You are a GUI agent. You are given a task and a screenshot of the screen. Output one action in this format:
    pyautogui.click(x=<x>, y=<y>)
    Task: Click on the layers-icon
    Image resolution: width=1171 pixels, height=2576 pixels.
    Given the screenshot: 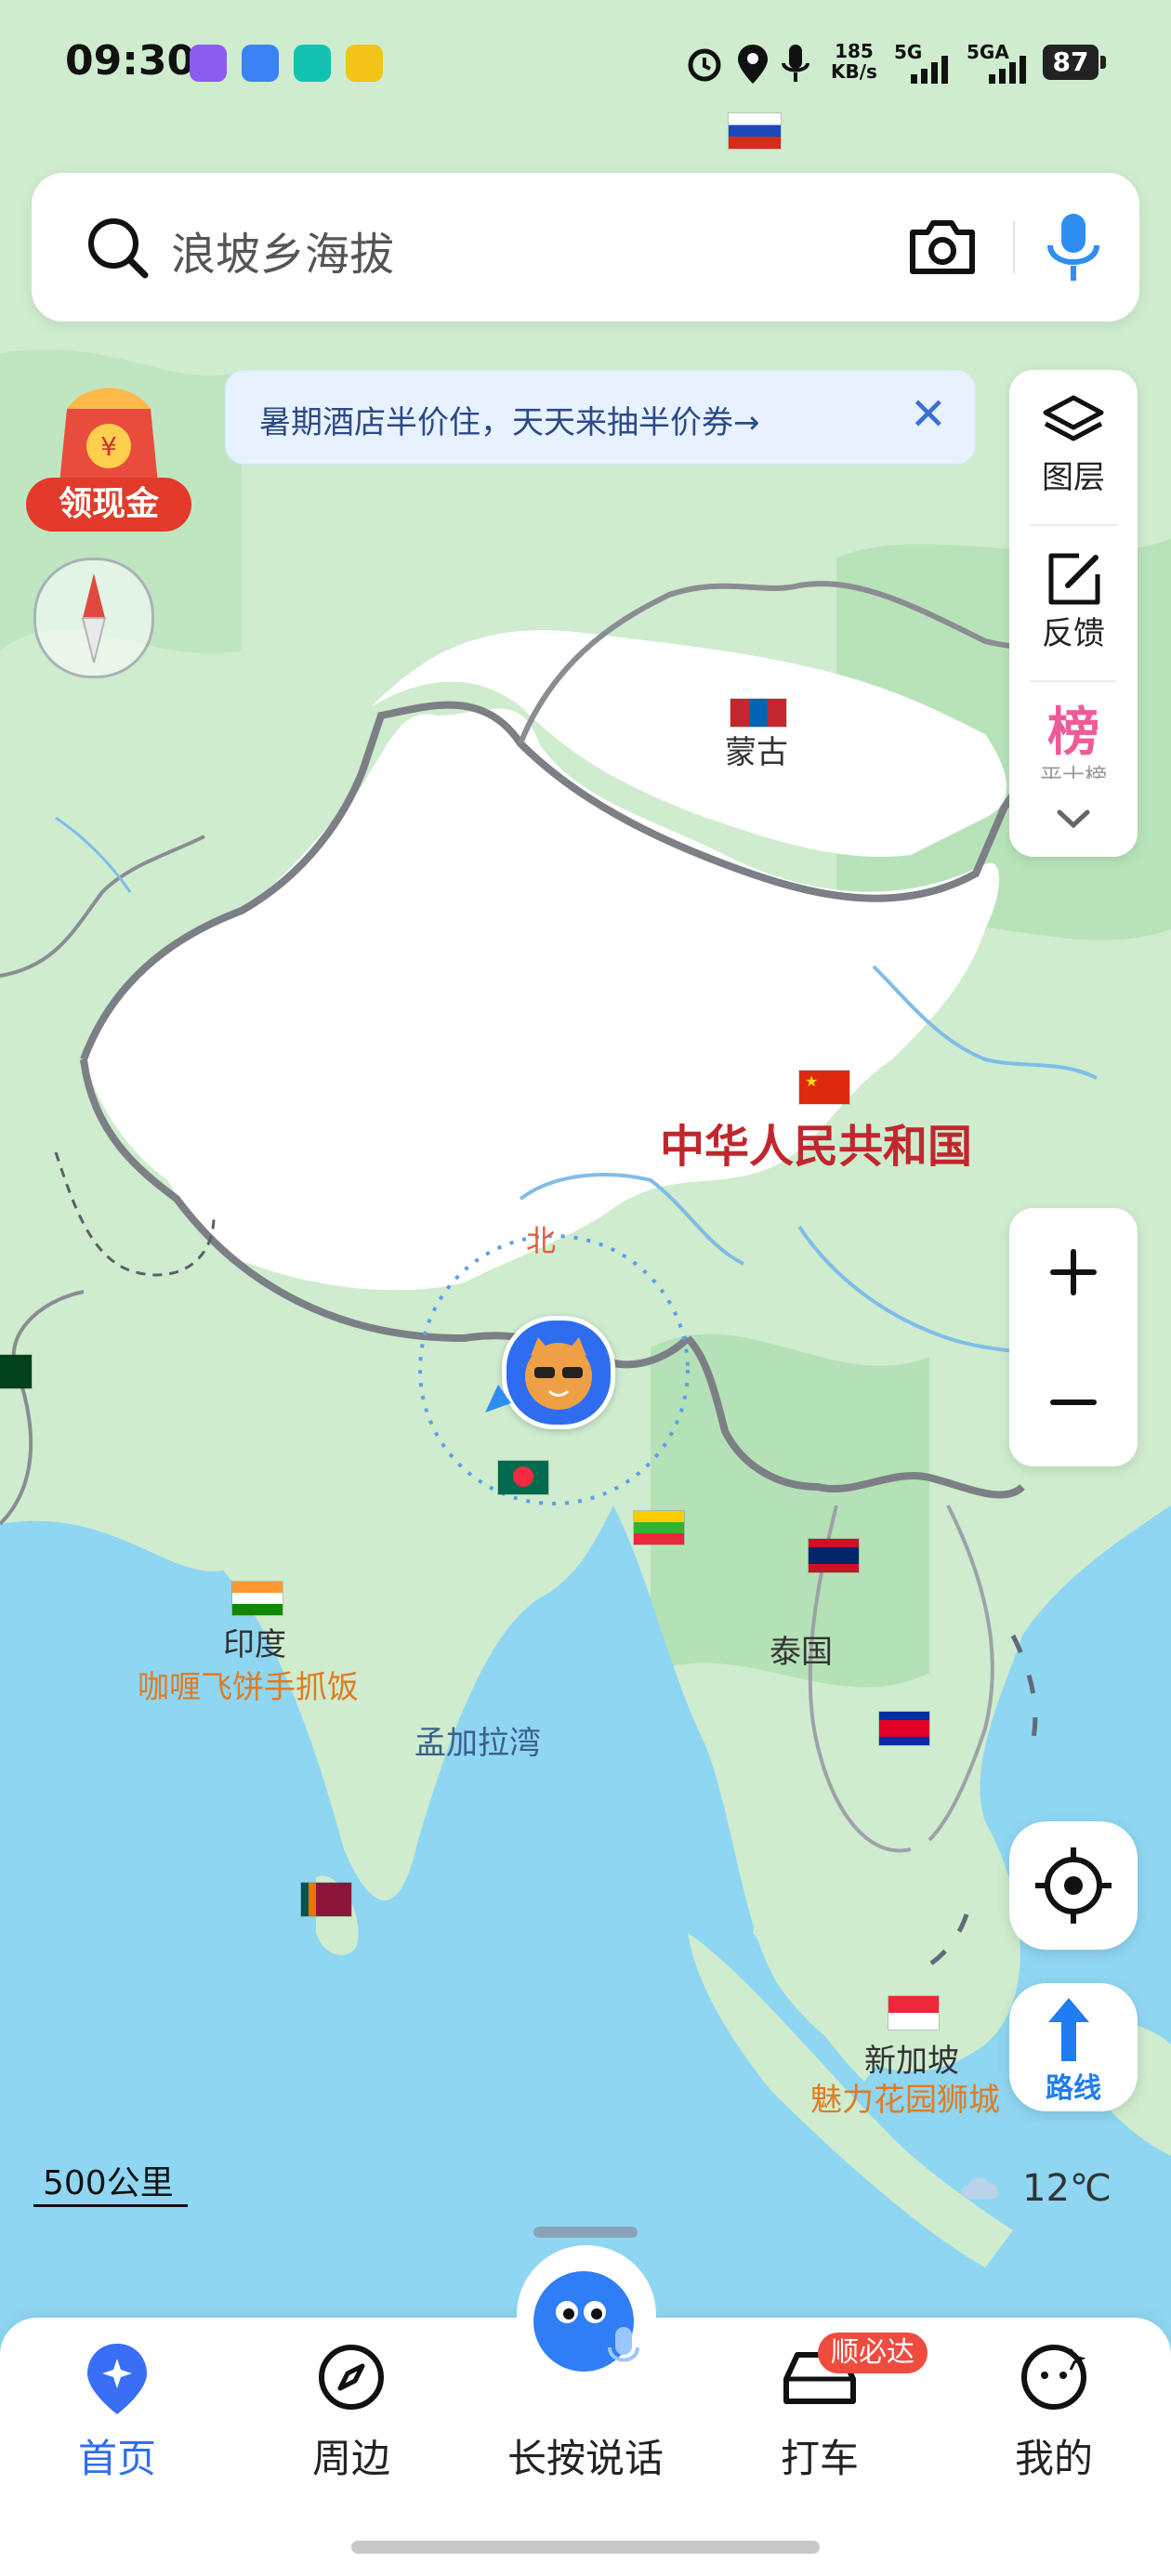 What is the action you would take?
    pyautogui.click(x=1074, y=418)
    